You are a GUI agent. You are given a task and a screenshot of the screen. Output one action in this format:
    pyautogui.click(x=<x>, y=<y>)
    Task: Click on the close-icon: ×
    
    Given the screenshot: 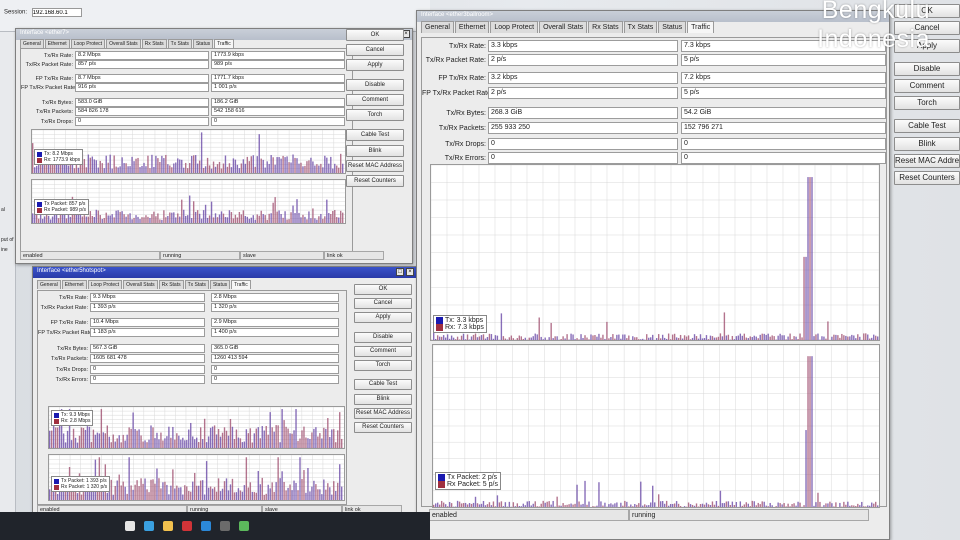 What is the action you would take?
    pyautogui.click(x=410, y=272)
    